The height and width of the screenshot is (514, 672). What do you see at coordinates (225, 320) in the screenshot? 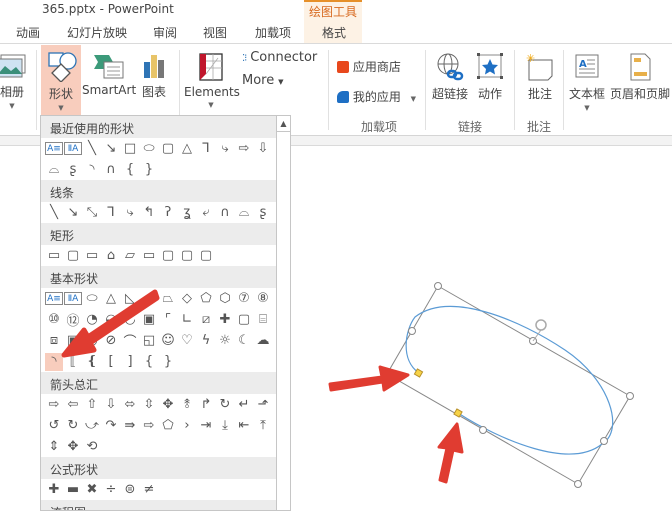
I see `cross-shape: ✚` at bounding box center [225, 320].